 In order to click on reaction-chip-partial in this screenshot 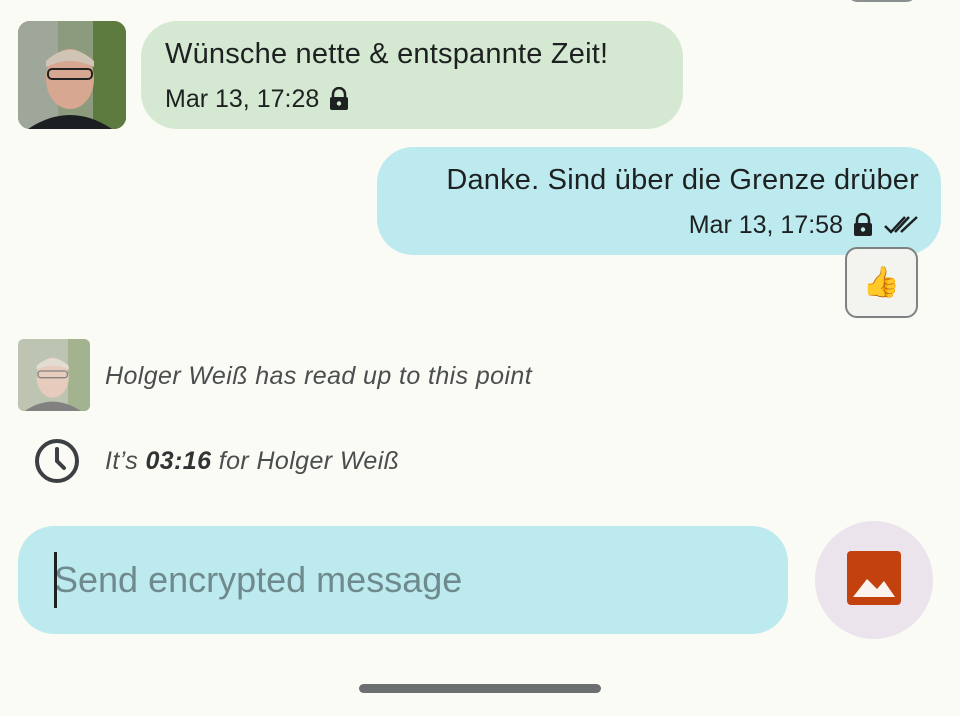, I will do `click(882, 1)`.